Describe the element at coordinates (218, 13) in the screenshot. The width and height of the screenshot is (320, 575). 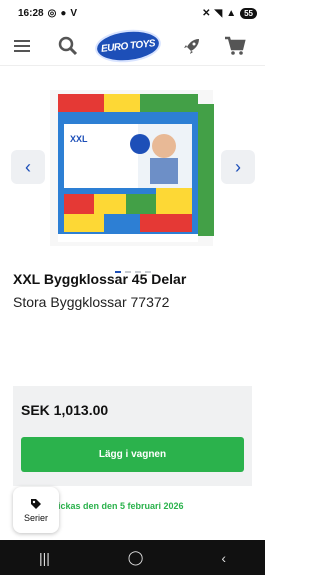
I see `wifi-icon: ◥` at that location.